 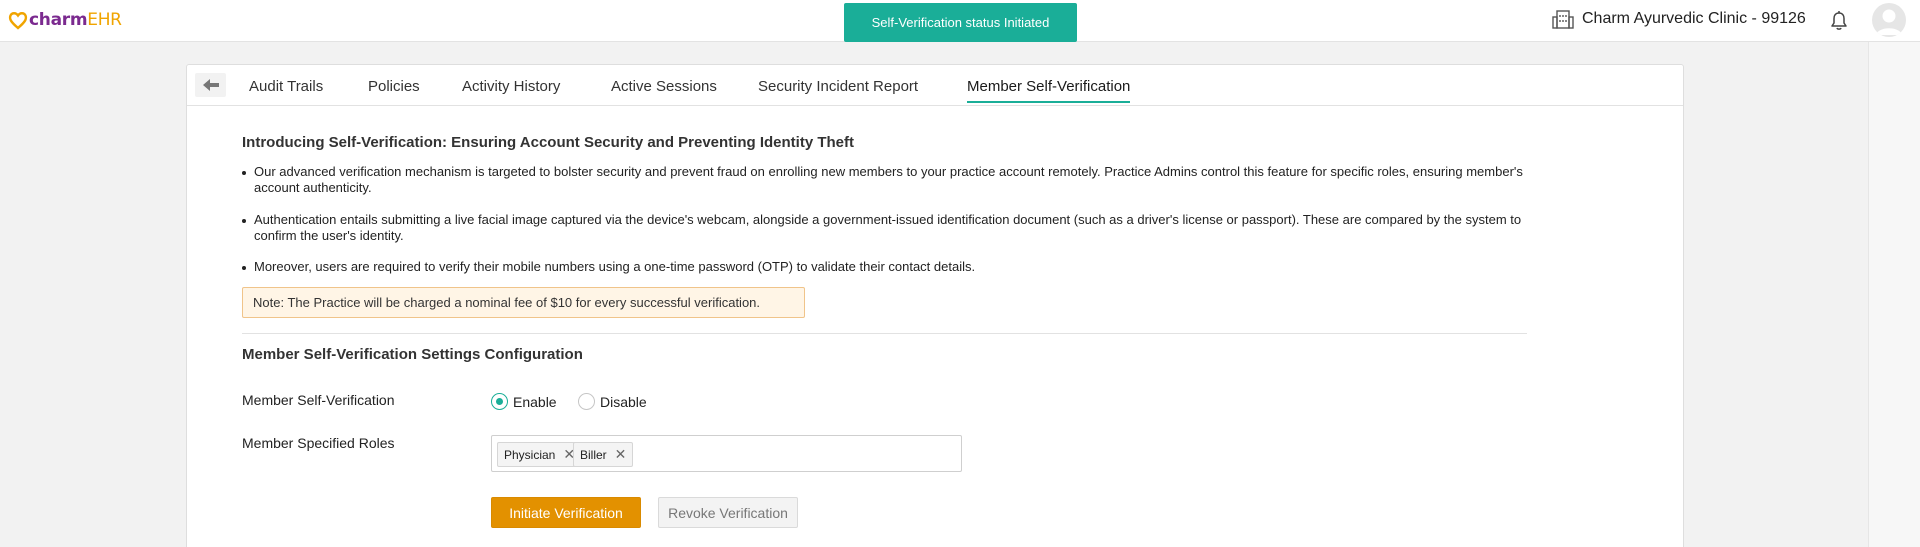 I want to click on remove-role-icon: ✕, so click(x=621, y=454).